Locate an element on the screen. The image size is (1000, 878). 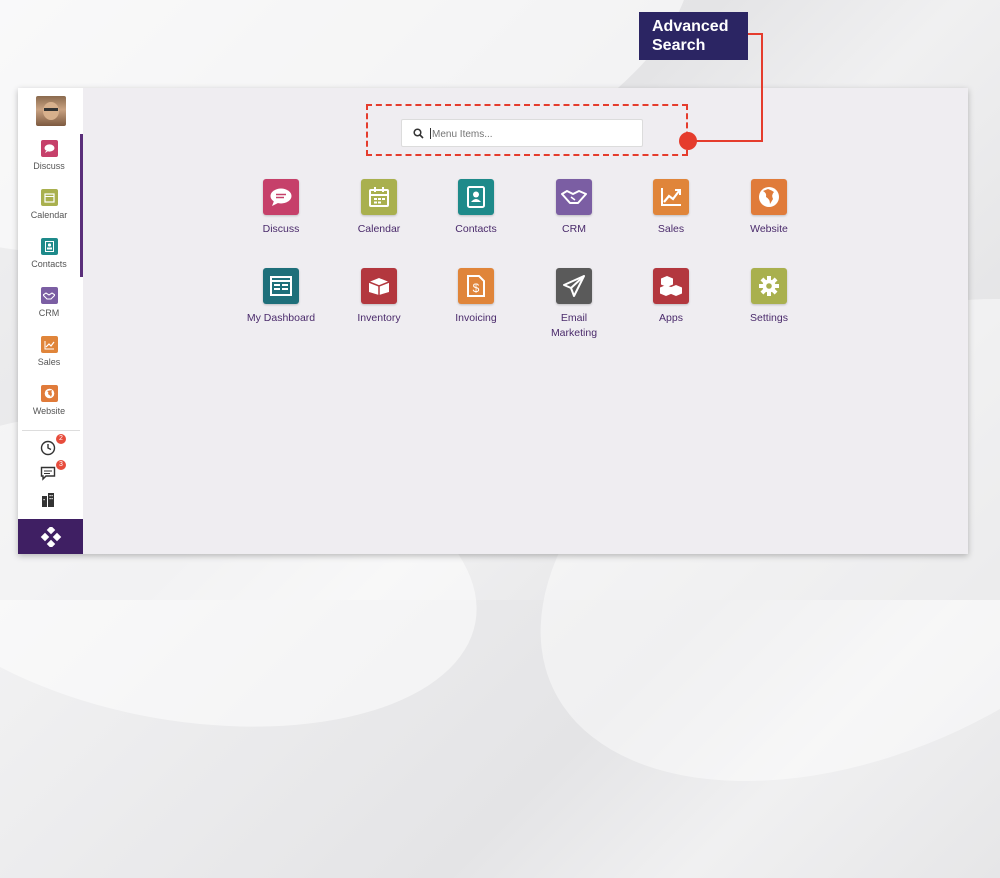
user-avatar is located at coordinates (51, 111).